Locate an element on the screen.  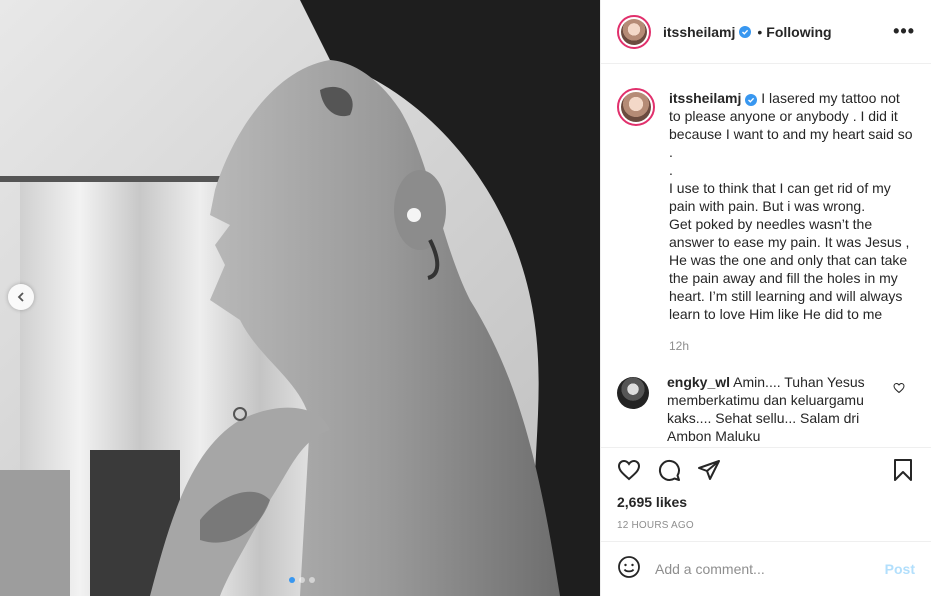
comment-input is located at coordinates (770, 569).